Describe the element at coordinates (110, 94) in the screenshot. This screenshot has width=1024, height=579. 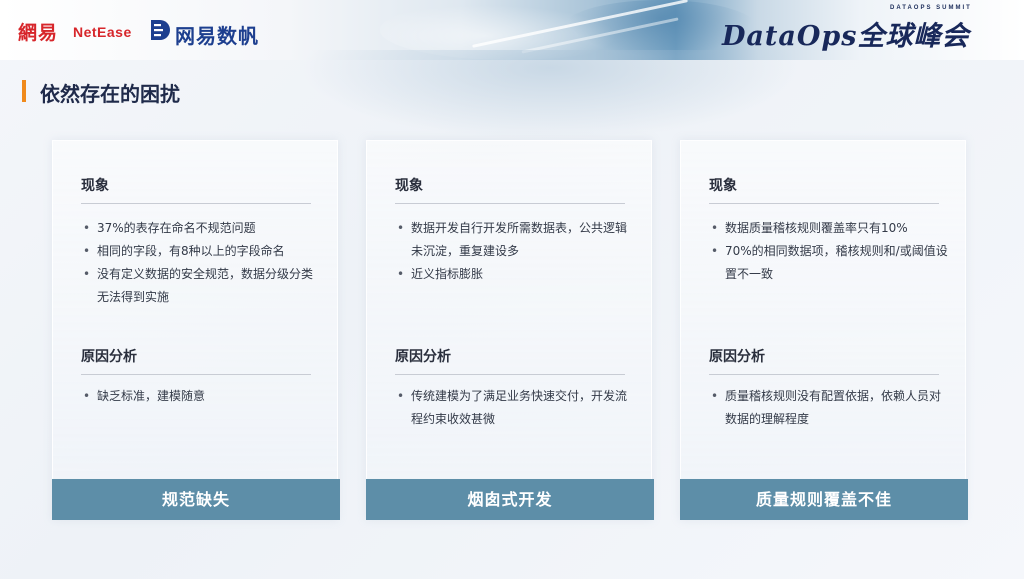
I see `page-title: 依然存在的困扰` at that location.